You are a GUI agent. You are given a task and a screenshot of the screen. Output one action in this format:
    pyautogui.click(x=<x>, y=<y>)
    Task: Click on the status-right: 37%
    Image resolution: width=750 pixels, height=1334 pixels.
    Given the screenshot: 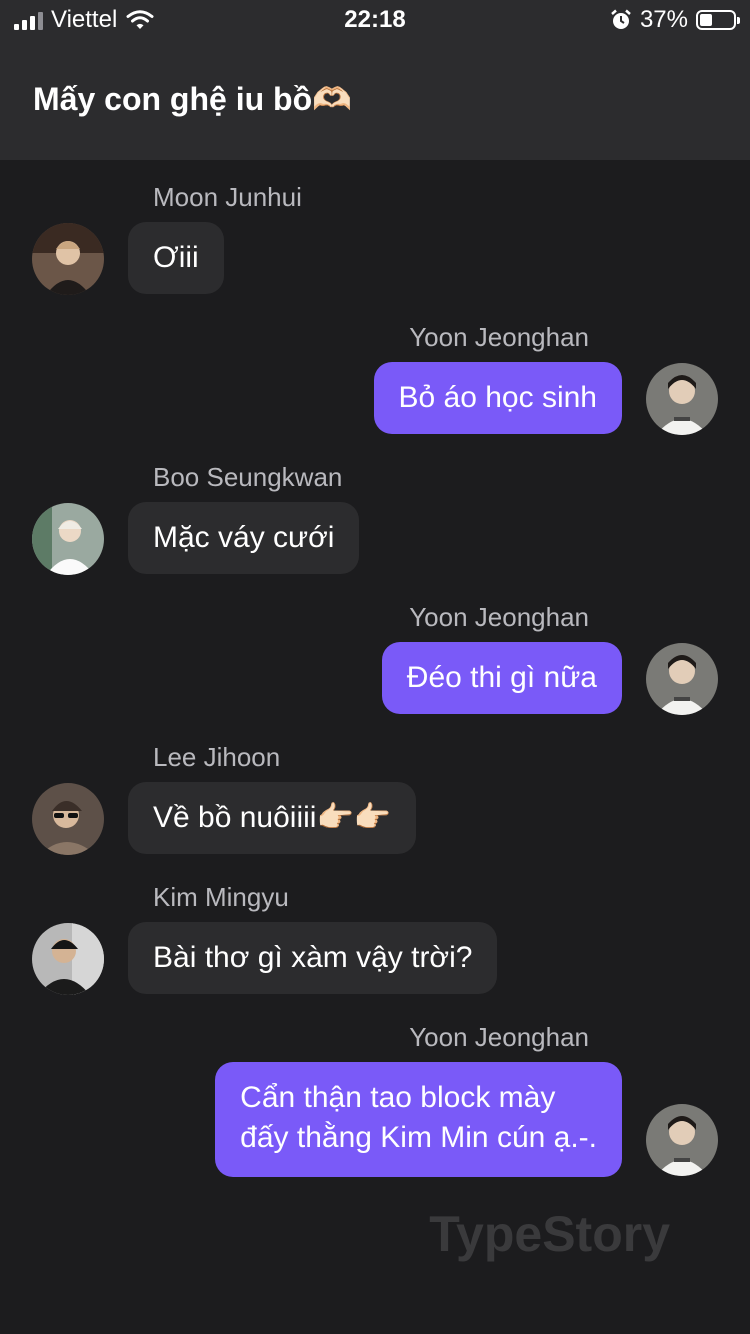 What is the action you would take?
    pyautogui.click(x=675, y=20)
    